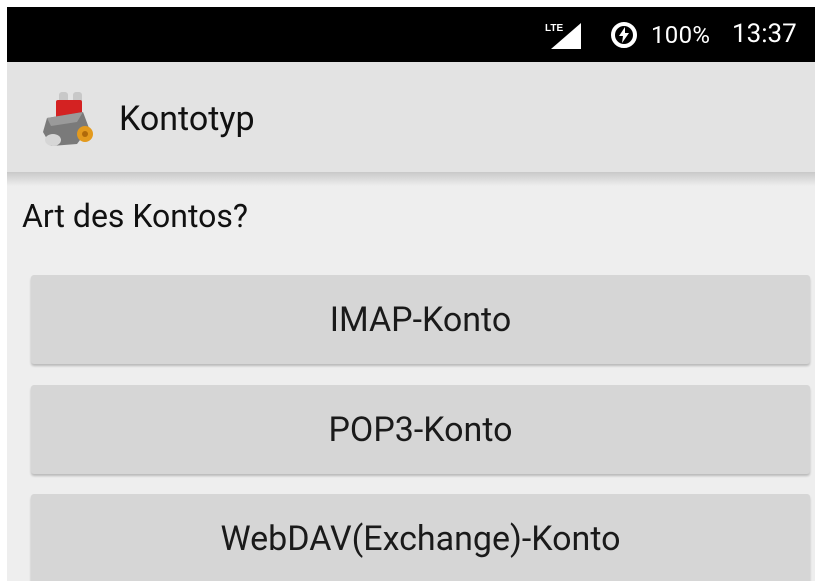  Describe the element at coordinates (624, 35) in the screenshot. I see `battery-saver-icon` at that location.